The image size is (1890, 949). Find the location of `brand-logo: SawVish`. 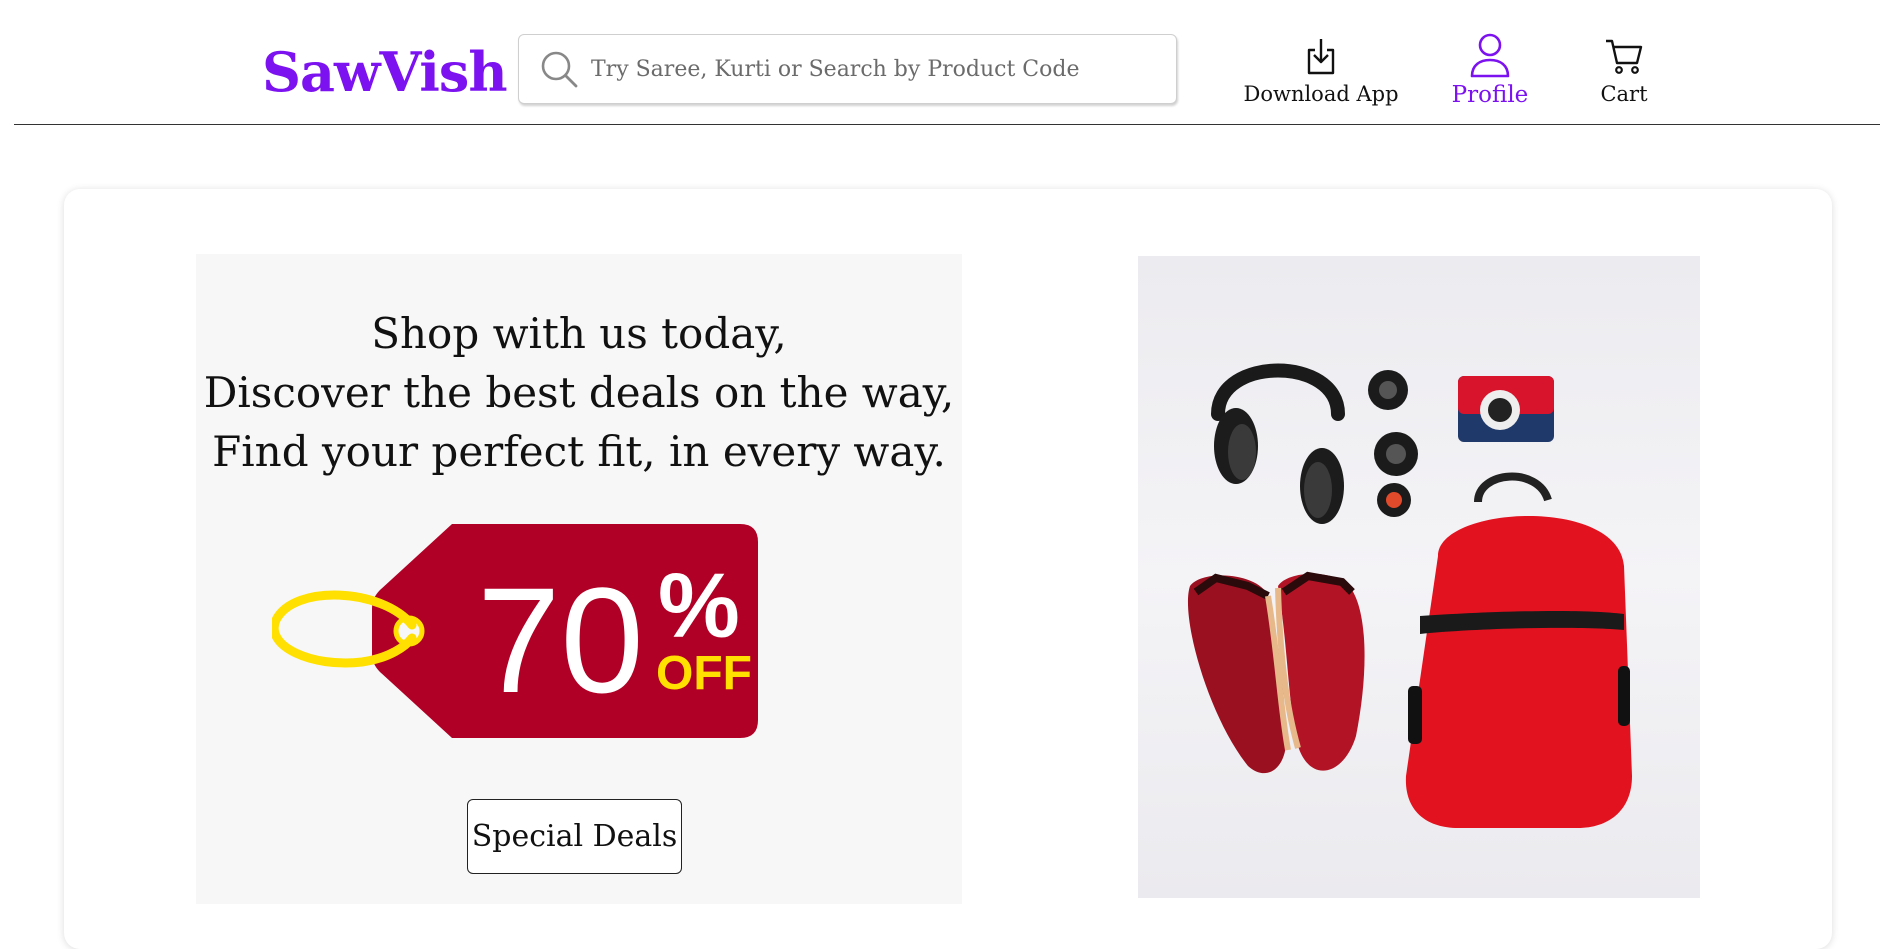

brand-logo: SawVish is located at coordinates (385, 72).